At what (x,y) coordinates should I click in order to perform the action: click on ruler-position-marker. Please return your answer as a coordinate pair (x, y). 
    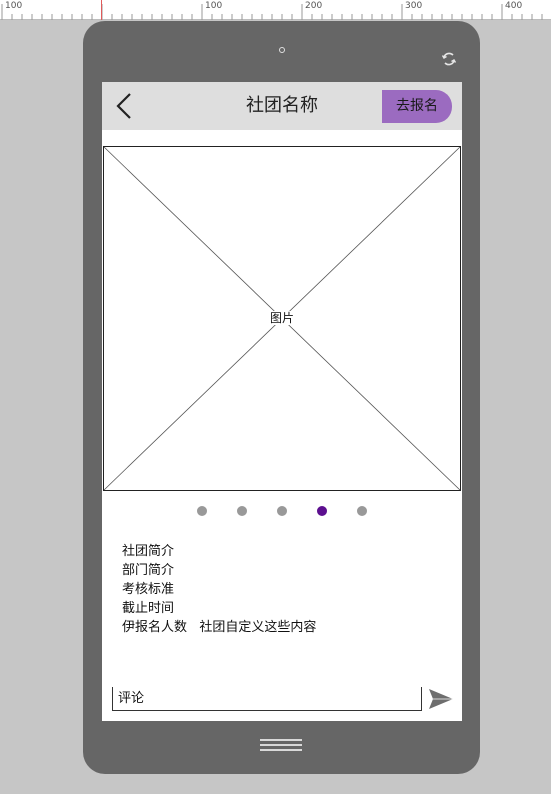
    Looking at the image, I should click on (101, 10).